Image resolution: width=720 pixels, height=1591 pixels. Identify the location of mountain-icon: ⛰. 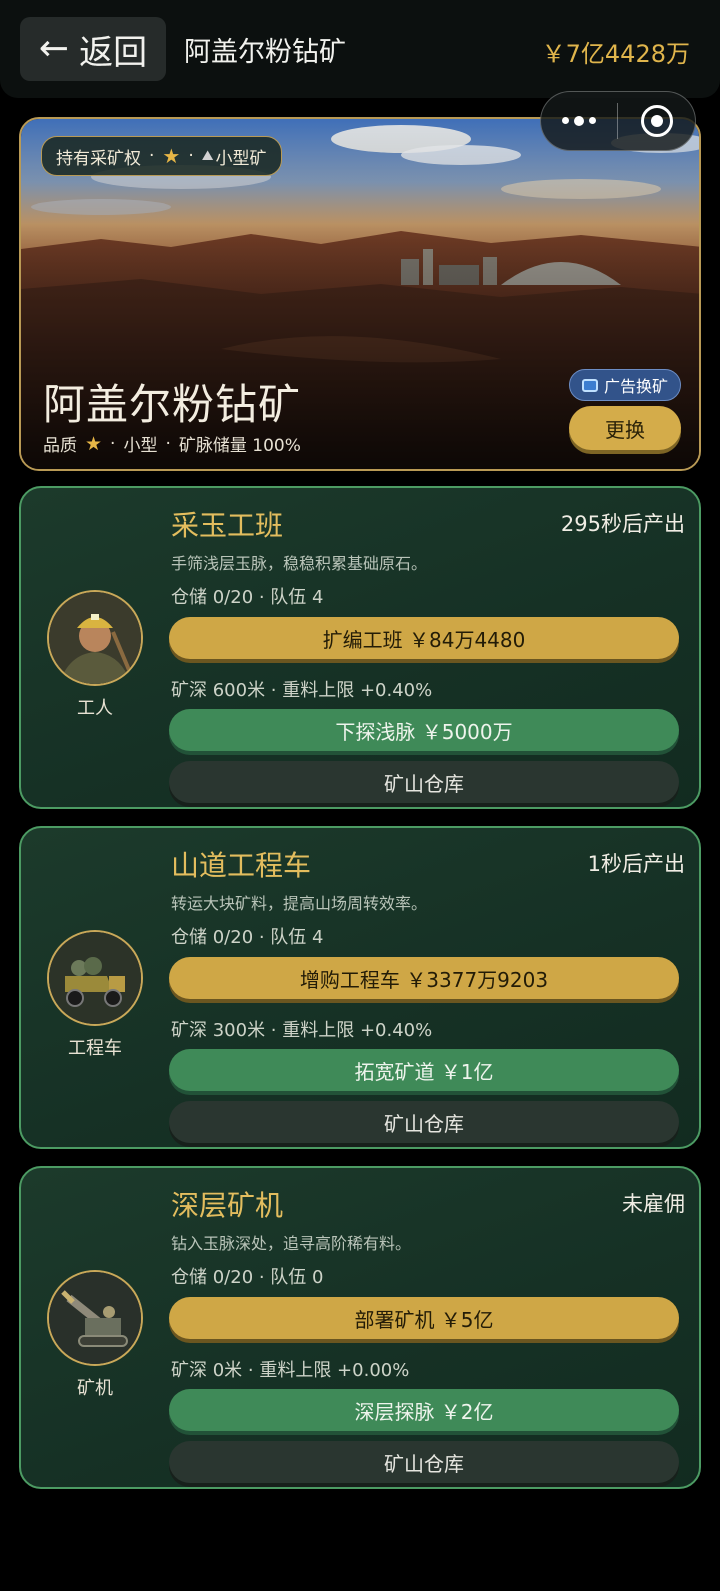
(207, 156).